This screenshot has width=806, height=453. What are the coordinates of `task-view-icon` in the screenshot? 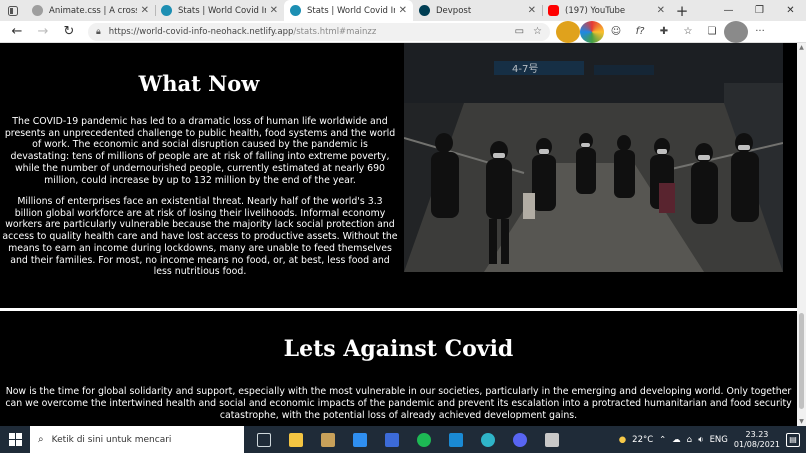 It's located at (264, 439).